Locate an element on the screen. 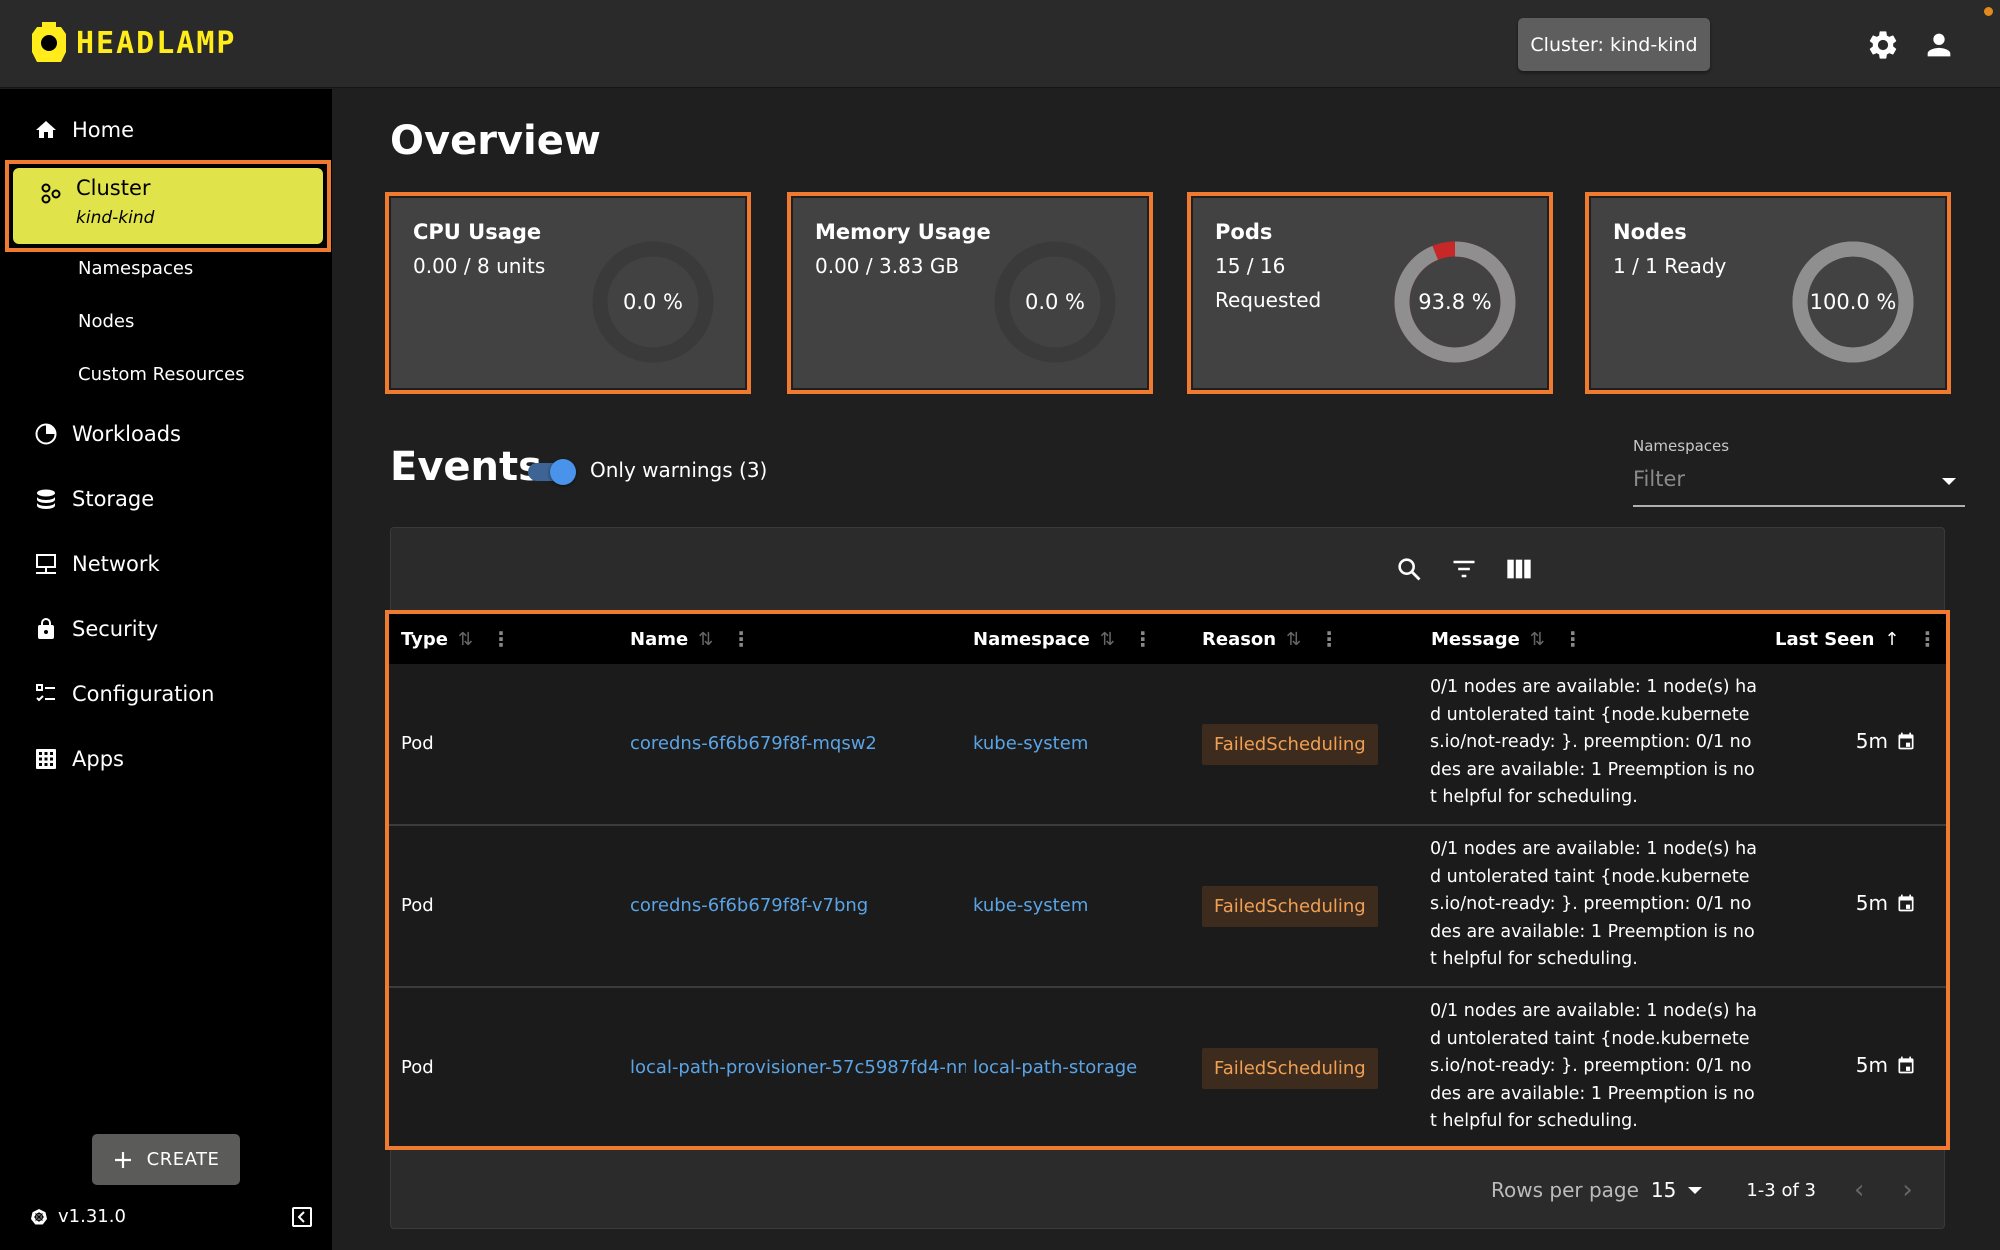  card-title: Nodes is located at coordinates (1650, 232).